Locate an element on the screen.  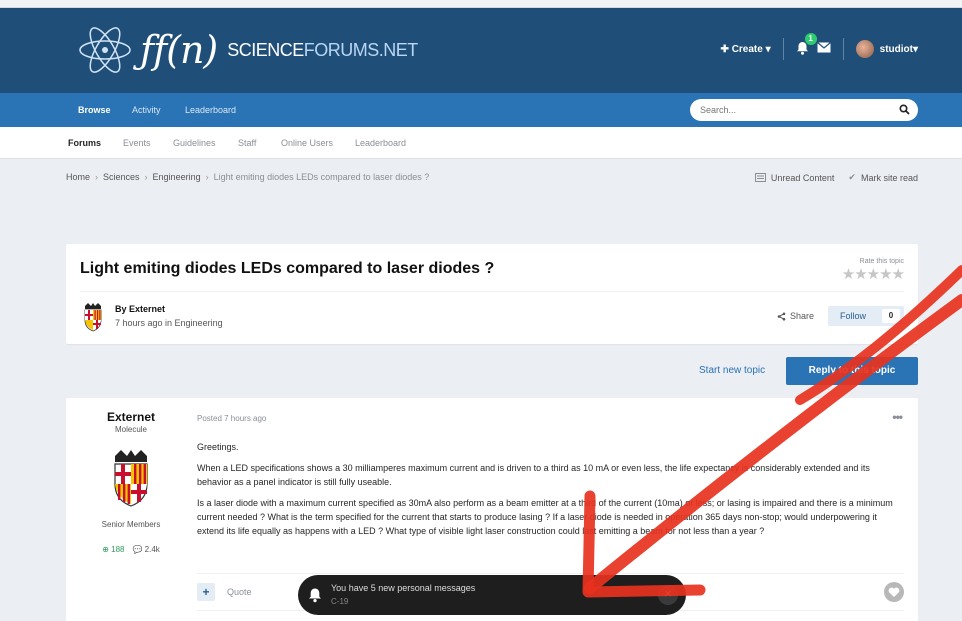
atom-logo-icon is located at coordinates (105, 50).